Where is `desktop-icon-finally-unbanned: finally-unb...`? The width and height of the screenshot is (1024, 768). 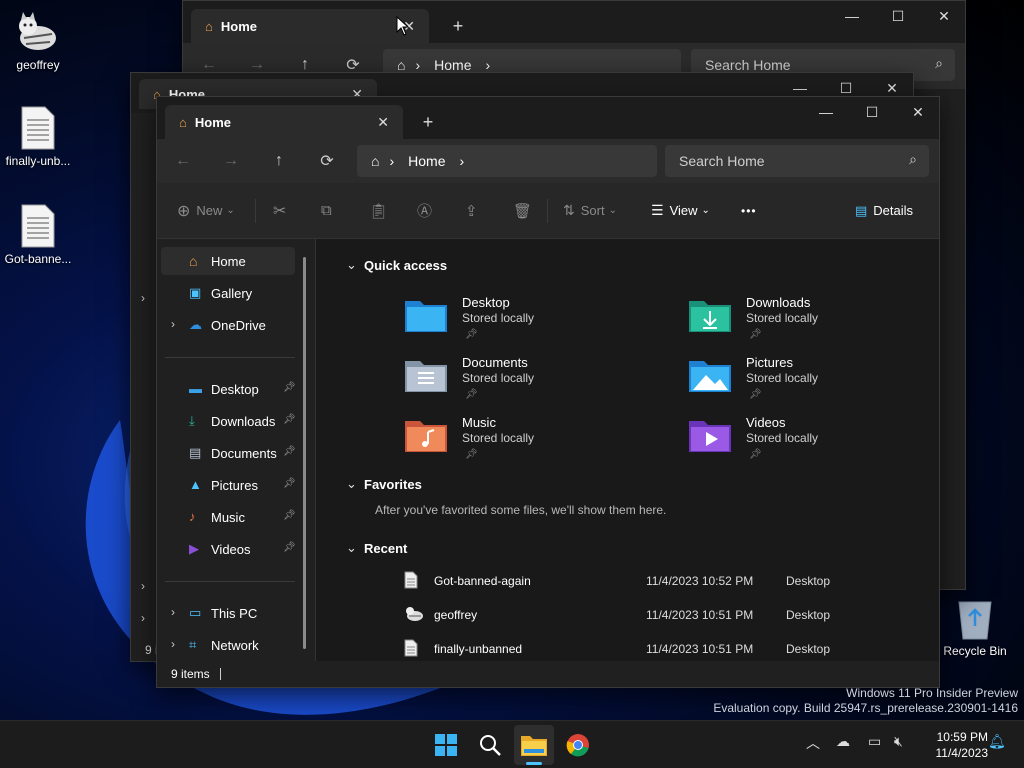 desktop-icon-finally-unbanned: finally-unb... is located at coordinates (38, 137).